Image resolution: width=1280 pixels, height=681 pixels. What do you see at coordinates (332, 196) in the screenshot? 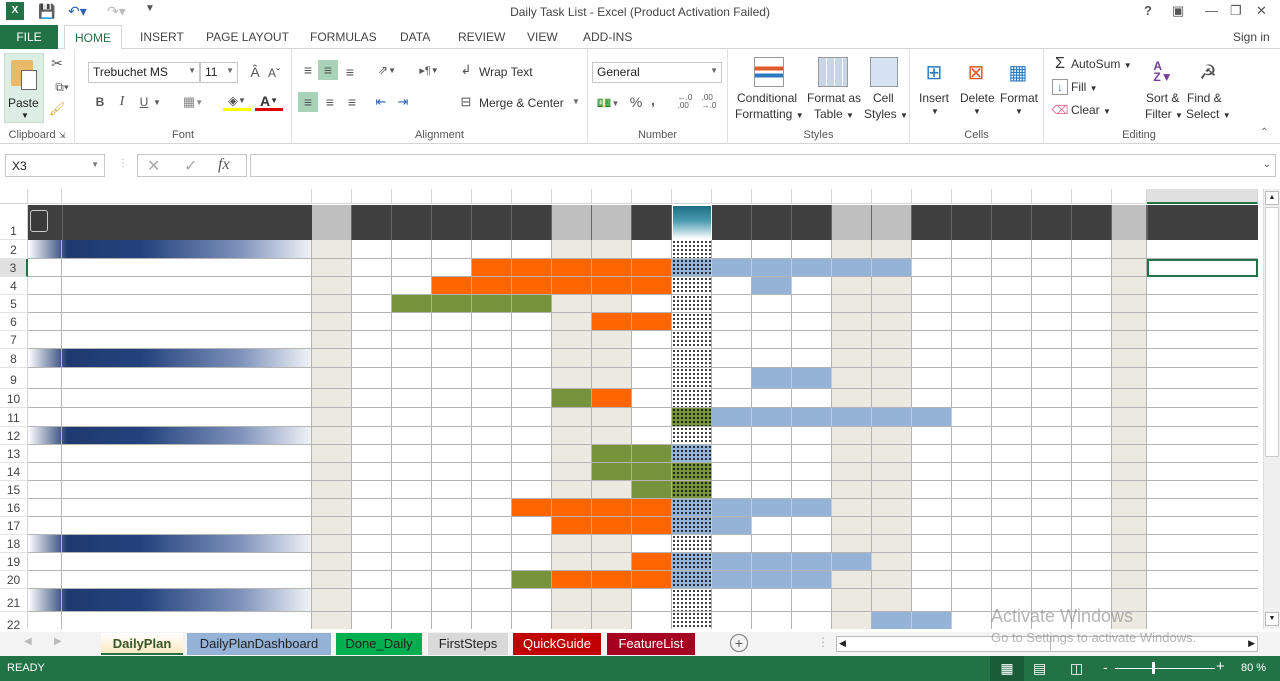
I see `column-header-c` at bounding box center [332, 196].